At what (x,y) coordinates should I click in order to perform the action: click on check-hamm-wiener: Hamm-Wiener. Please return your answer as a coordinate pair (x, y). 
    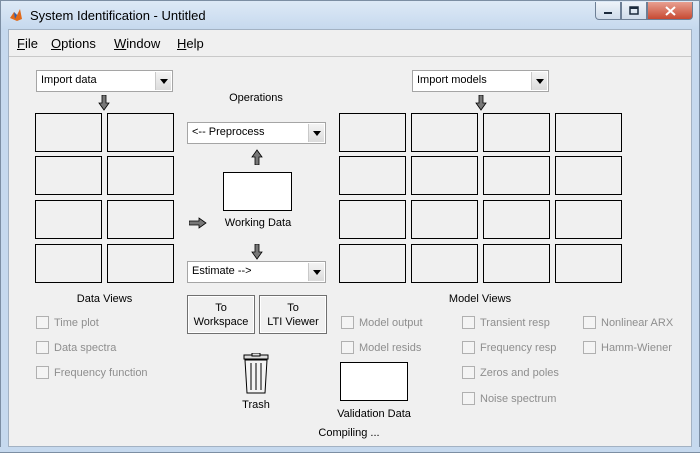
    Looking at the image, I should click on (627, 347).